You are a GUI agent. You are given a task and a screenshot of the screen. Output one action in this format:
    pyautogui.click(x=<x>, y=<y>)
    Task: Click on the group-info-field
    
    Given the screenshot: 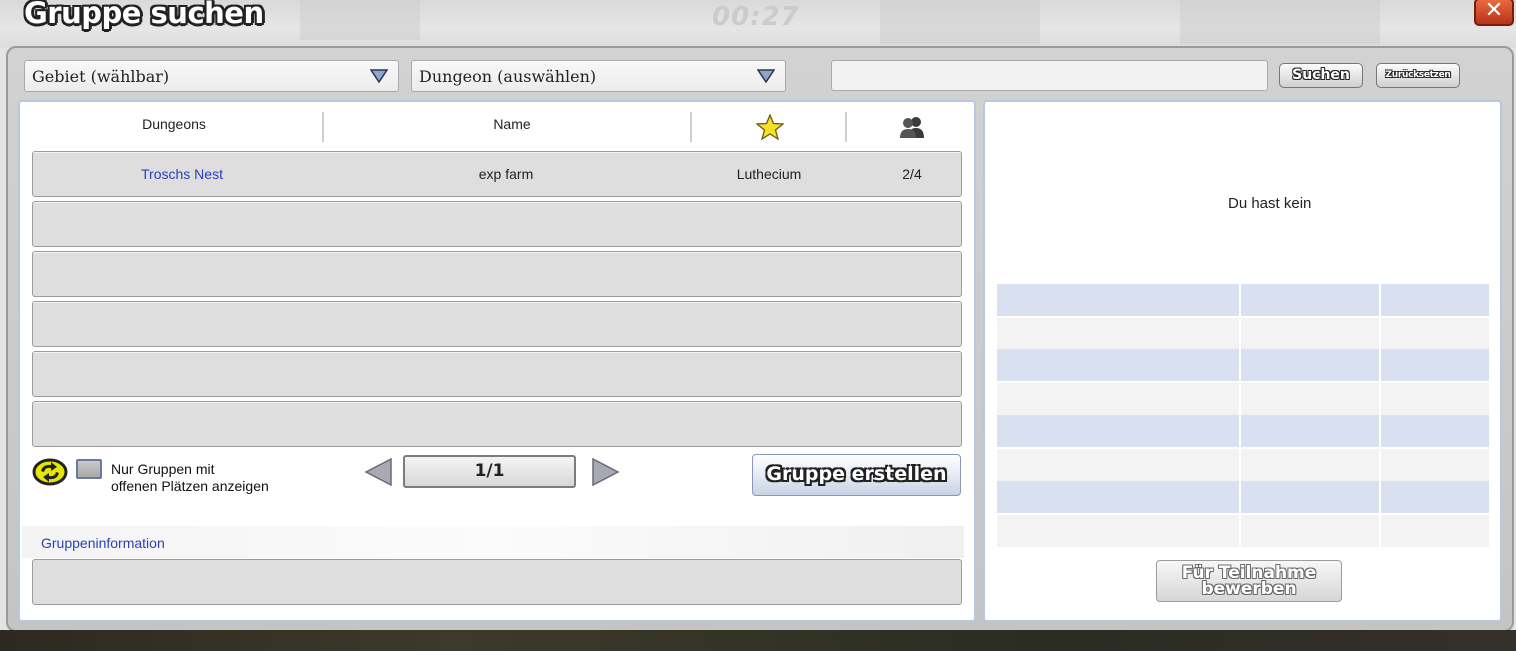 What is the action you would take?
    pyautogui.click(x=497, y=582)
    